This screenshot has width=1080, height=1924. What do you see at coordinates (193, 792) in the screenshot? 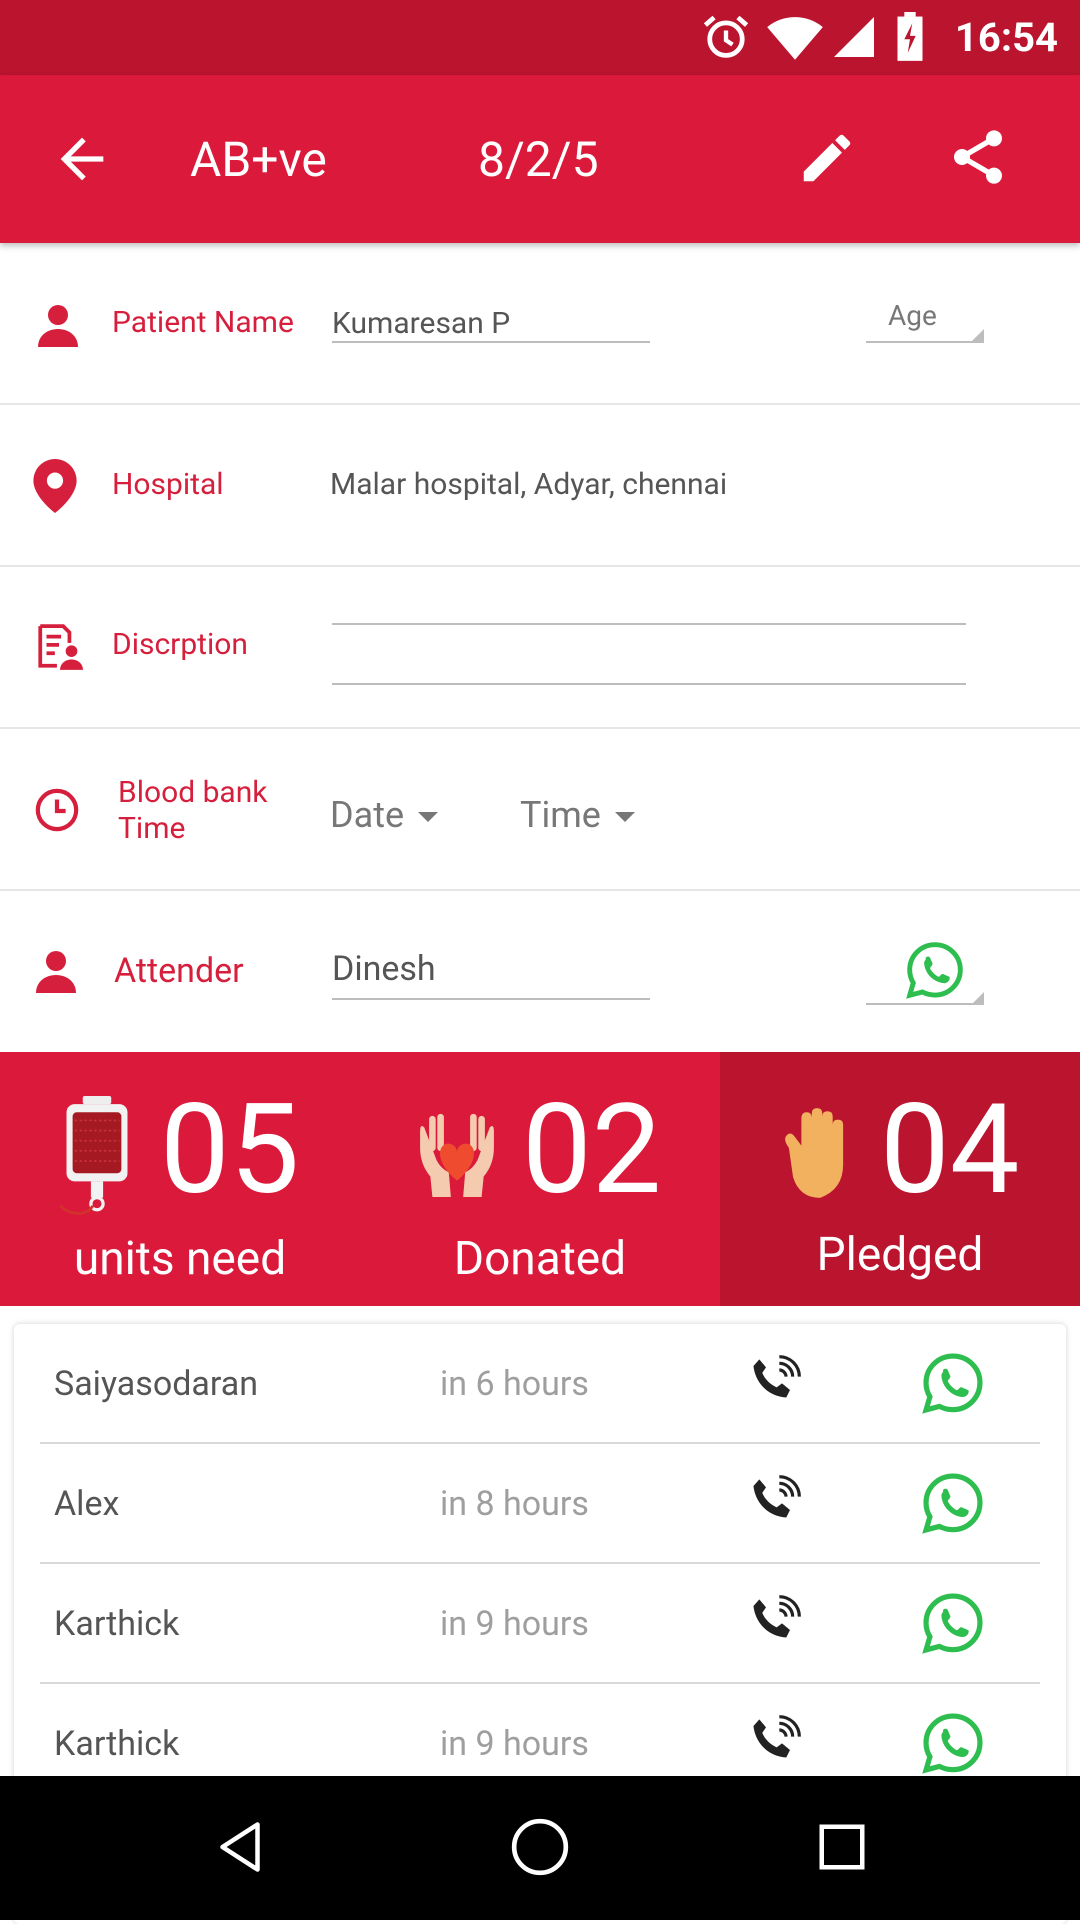
I see `blood-bank-label-line1: Blood bank` at bounding box center [193, 792].